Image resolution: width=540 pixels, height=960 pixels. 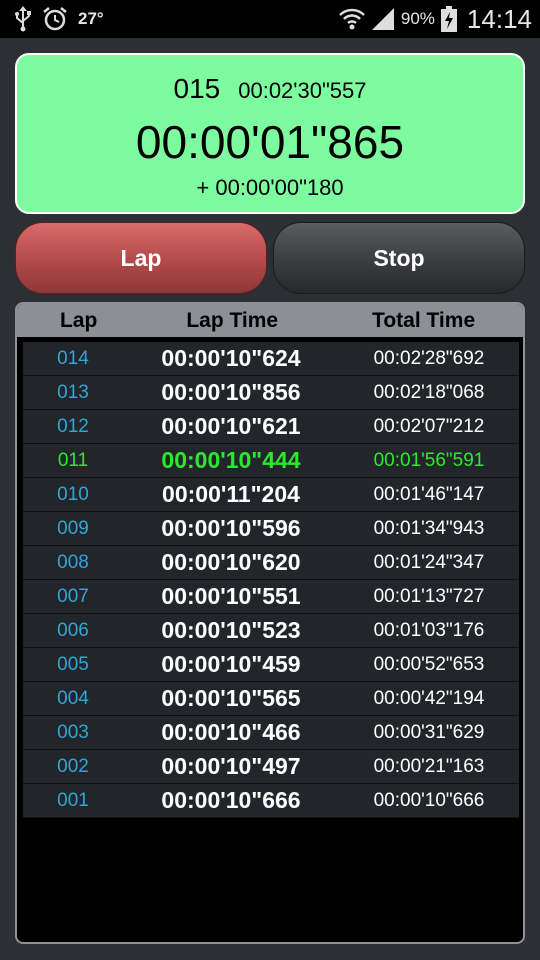 I want to click on table-row: 005 00:00'10"459 00:00'52"653, so click(x=271, y=665).